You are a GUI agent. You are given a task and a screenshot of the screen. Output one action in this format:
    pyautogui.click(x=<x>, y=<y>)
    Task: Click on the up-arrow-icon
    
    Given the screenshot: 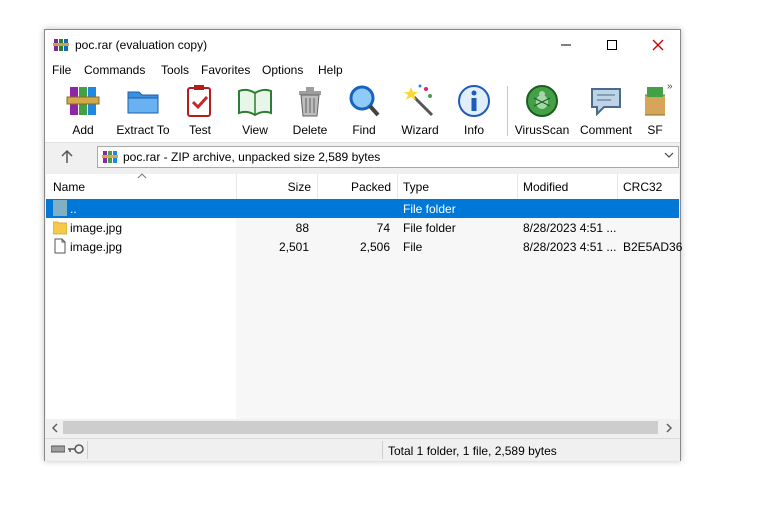 What is the action you would take?
    pyautogui.click(x=67, y=157)
    